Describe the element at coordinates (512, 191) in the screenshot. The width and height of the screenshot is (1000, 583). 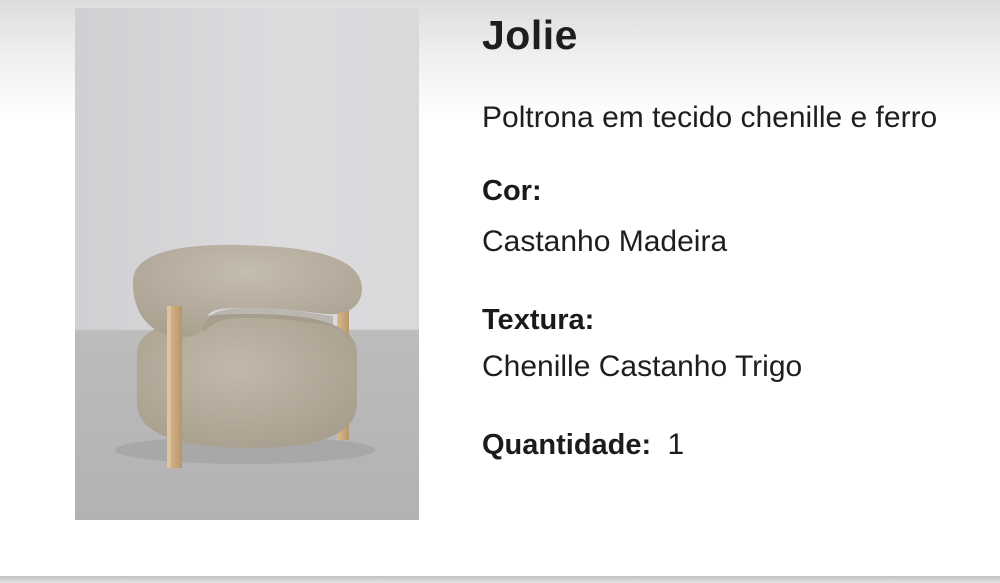
I see `color-label: Cor:` at that location.